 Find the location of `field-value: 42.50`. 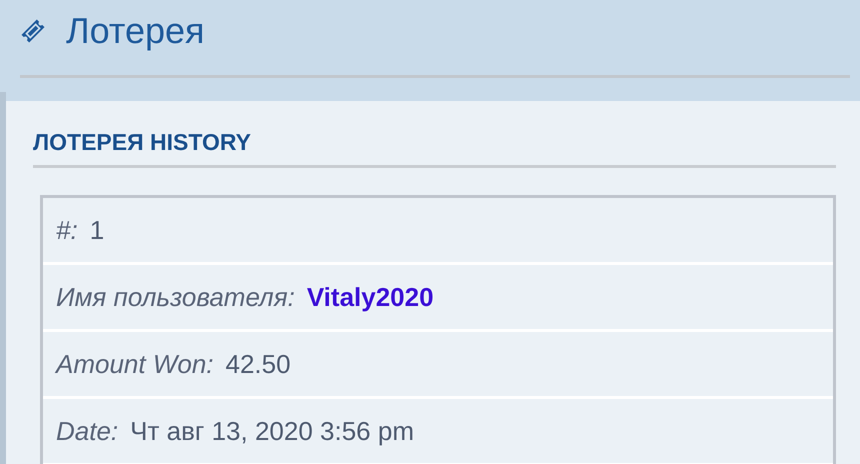

field-value: 42.50 is located at coordinates (258, 364).